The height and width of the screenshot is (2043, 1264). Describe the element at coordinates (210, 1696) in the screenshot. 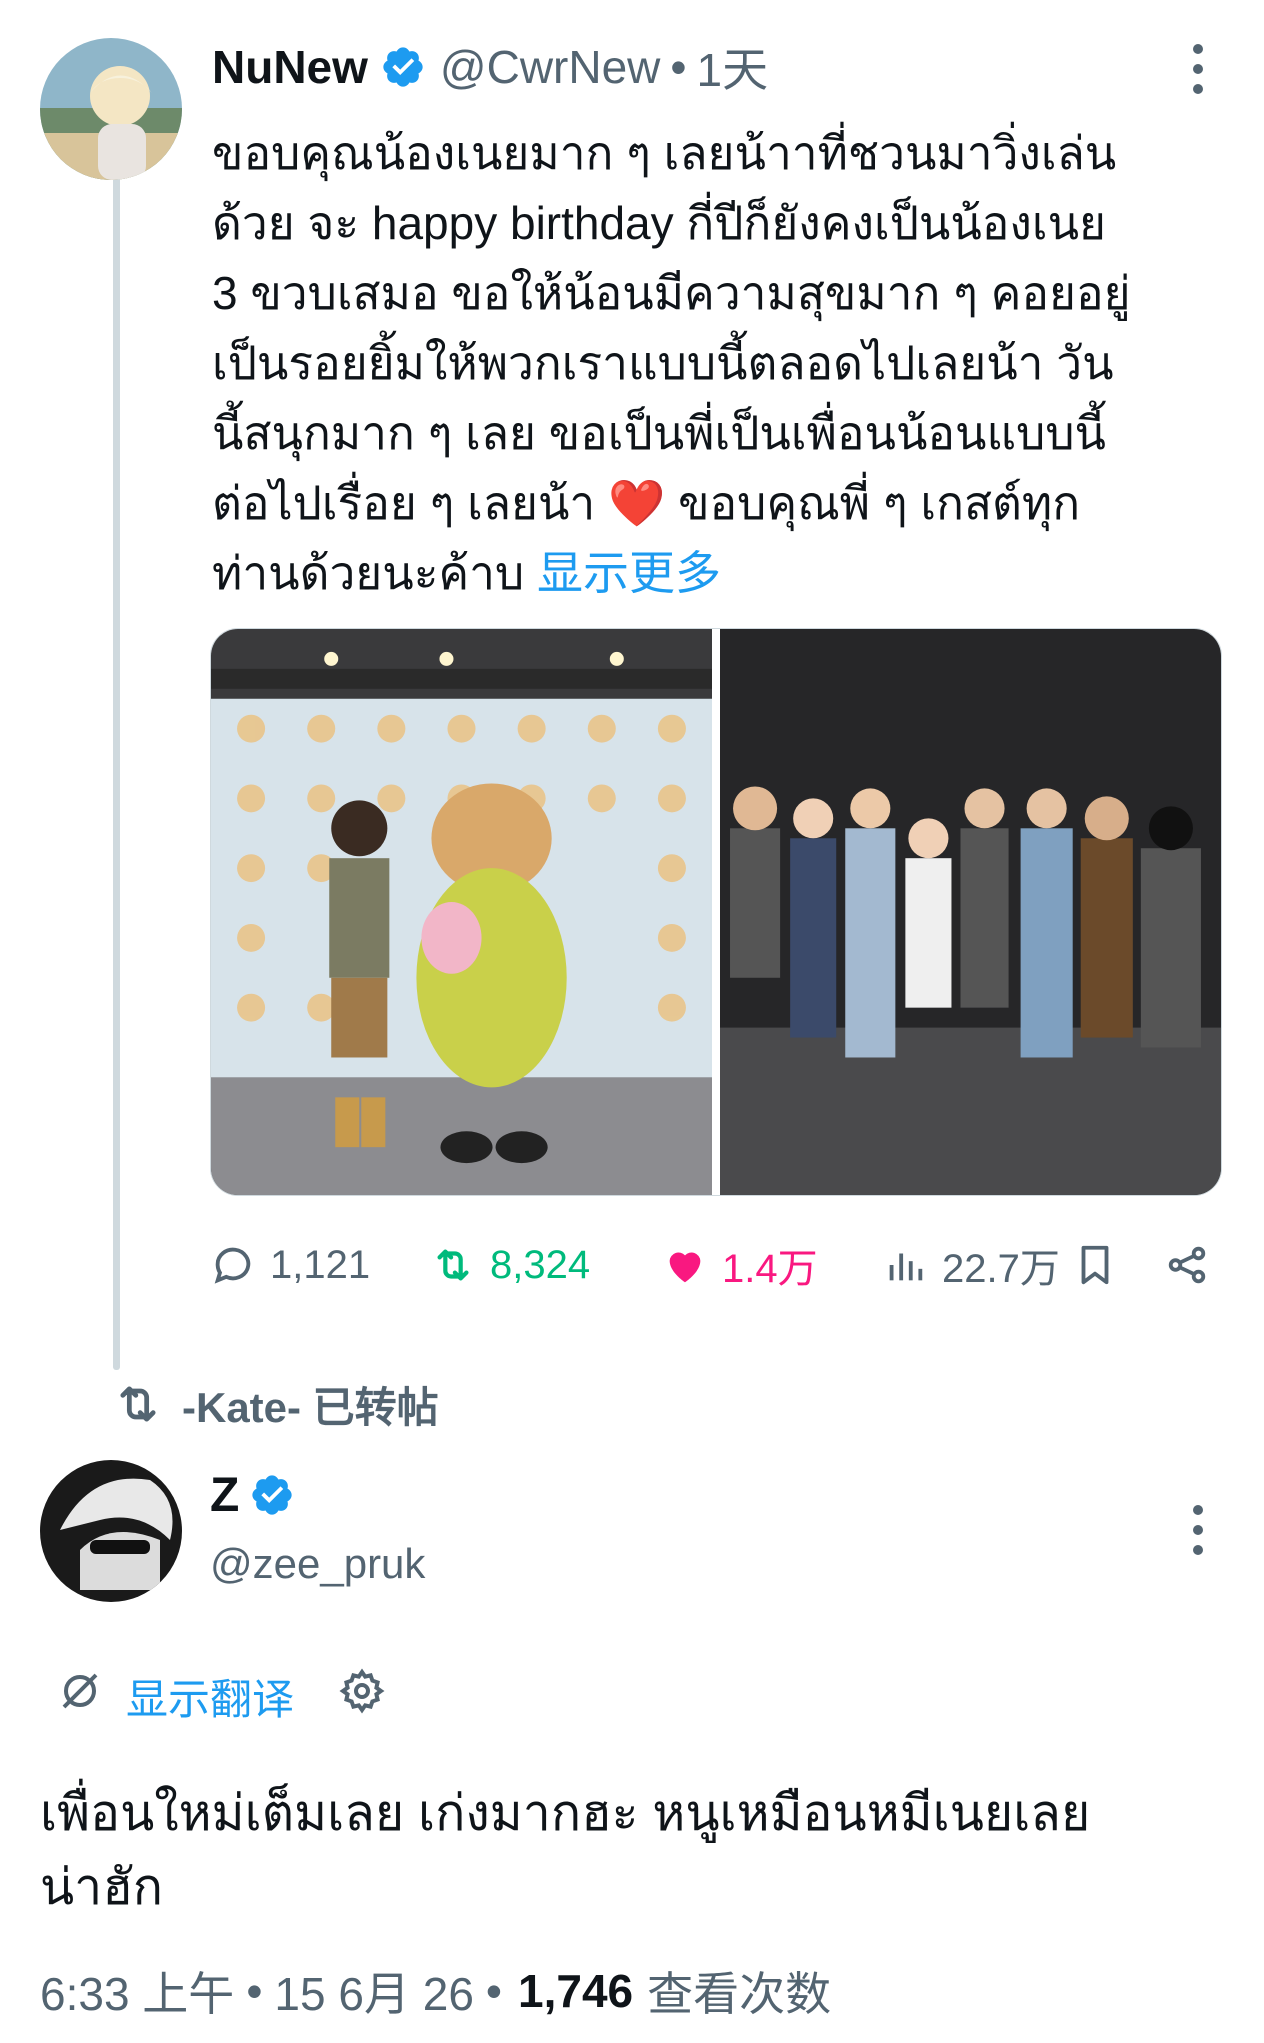

I see `show-translation-link: 显示翻译` at that location.